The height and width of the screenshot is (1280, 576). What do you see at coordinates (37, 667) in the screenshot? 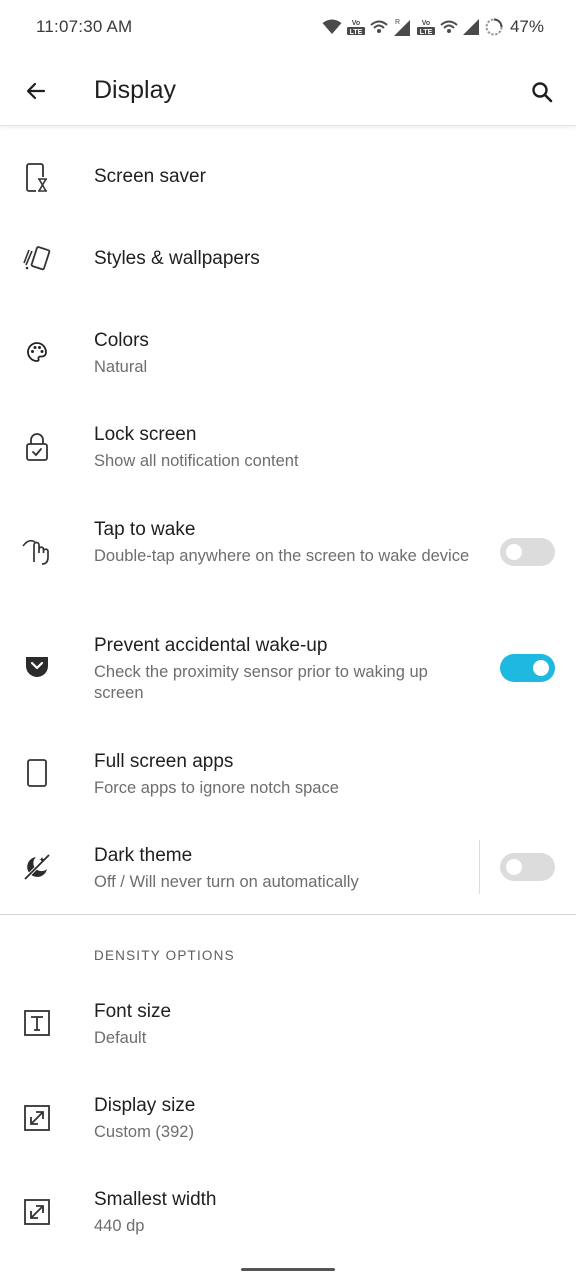
I see `pocket-icon` at bounding box center [37, 667].